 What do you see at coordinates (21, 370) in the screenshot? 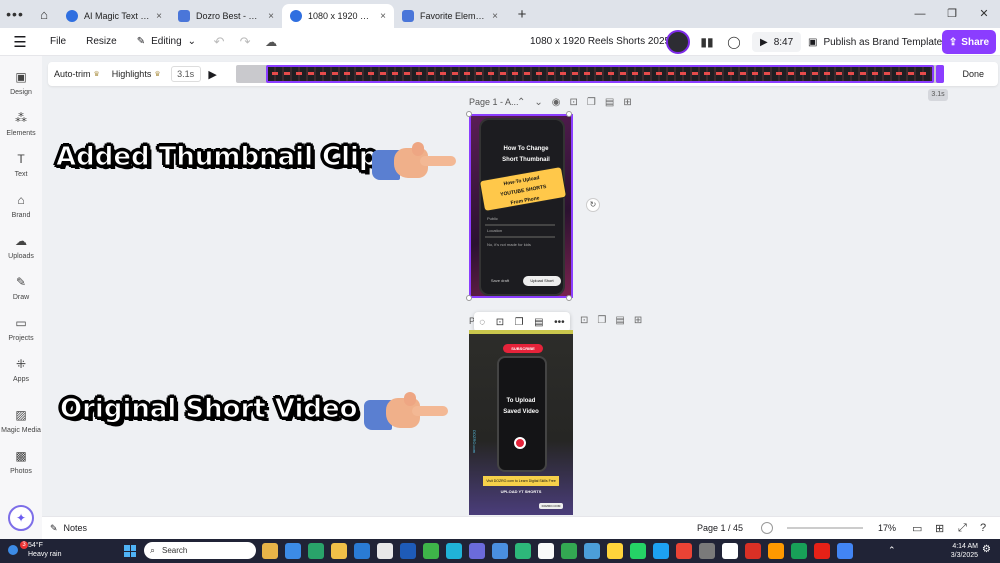
I see `sidebar-item-apps: ⁜ Apps` at bounding box center [21, 370].